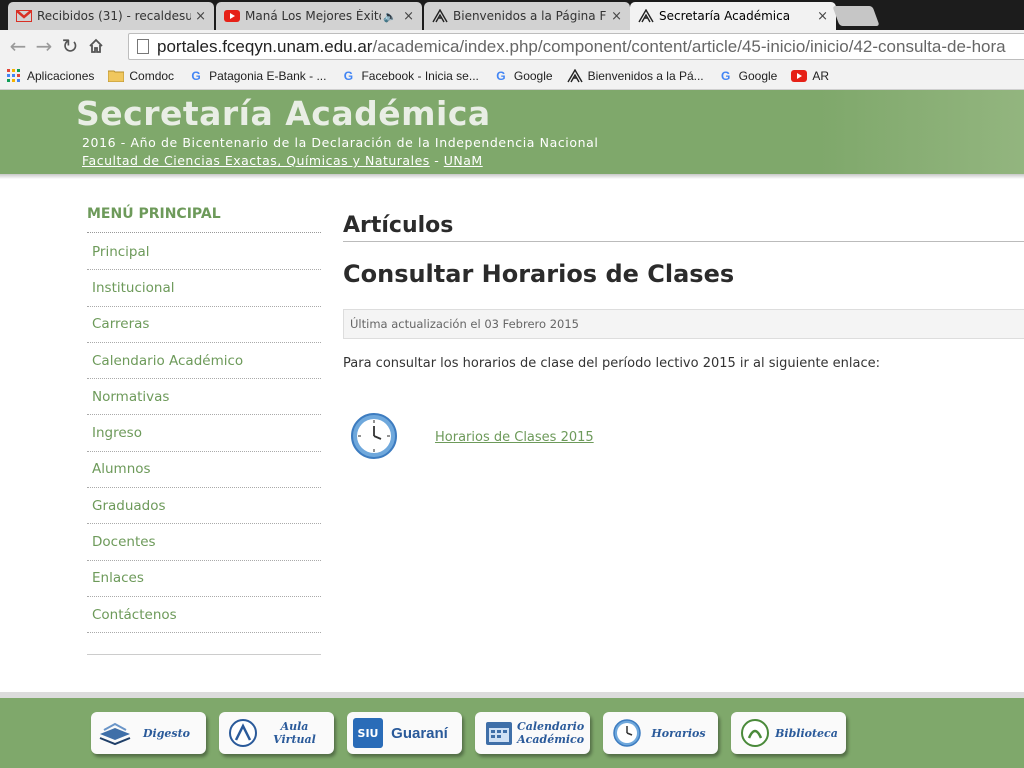 The height and width of the screenshot is (768, 1024). I want to click on article-title: Consultar Horarios de Clases, so click(539, 274).